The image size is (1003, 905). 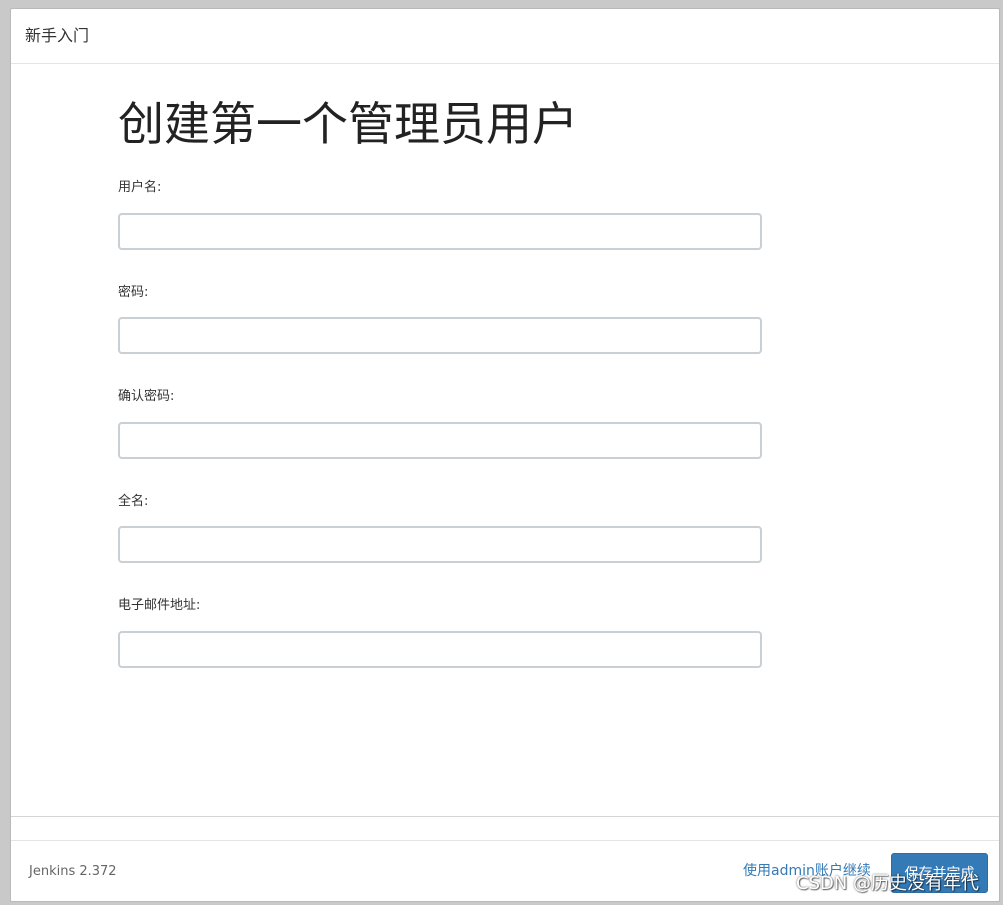 I want to click on continue-as-admin-link: 使用admin账户继续, so click(x=807, y=871).